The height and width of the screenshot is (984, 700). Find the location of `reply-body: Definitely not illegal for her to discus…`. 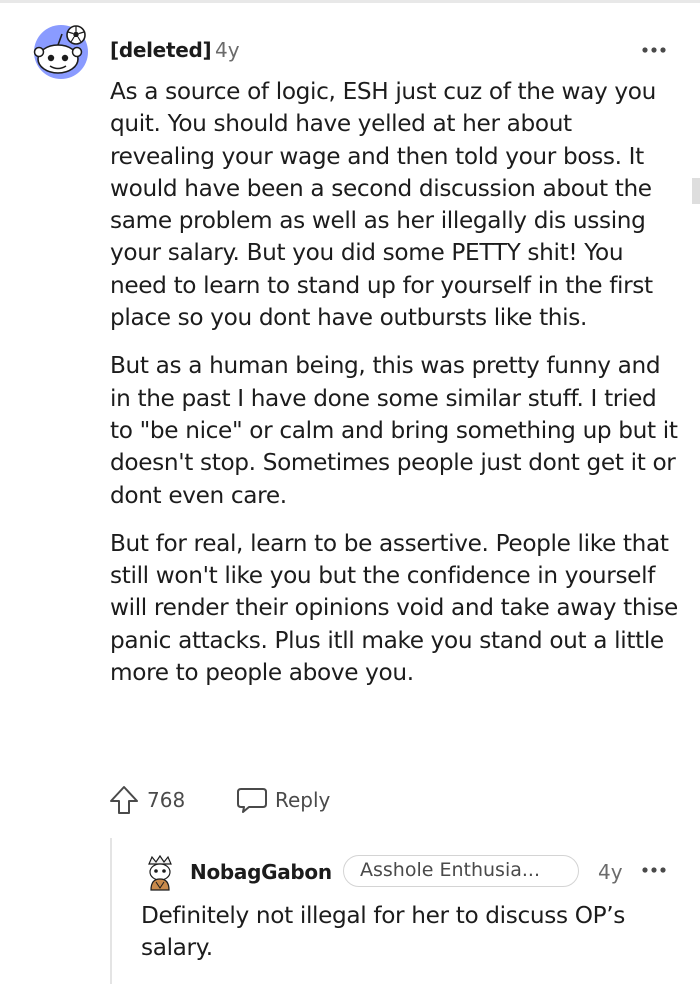

reply-body: Definitely not illegal for her to discus… is located at coordinates (383, 932).